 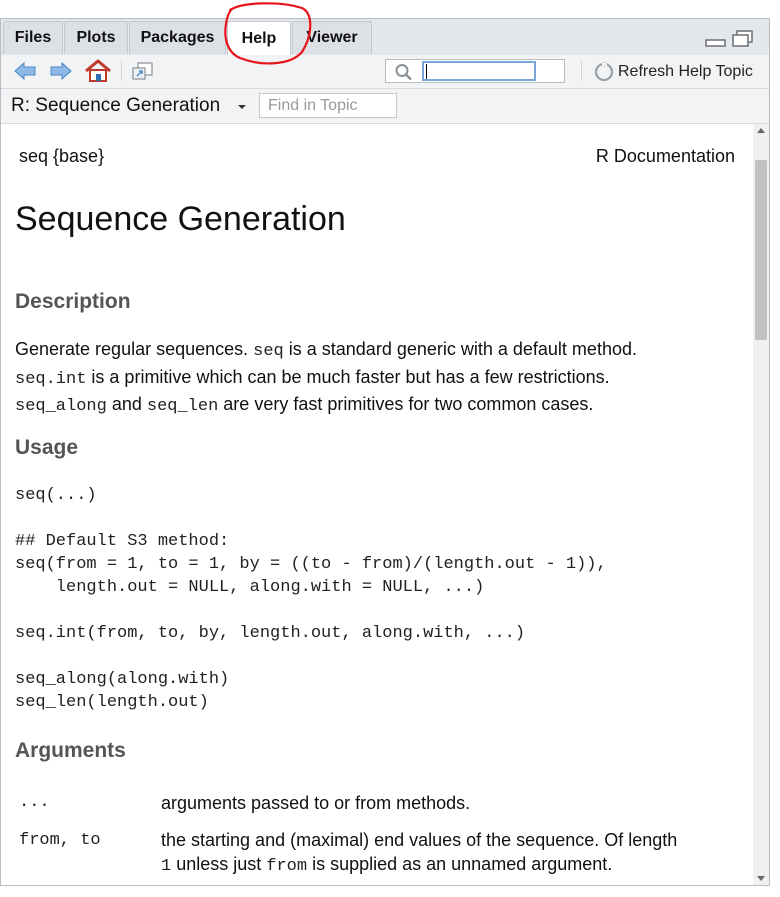 I want to click on help-search-box, so click(x=475, y=71).